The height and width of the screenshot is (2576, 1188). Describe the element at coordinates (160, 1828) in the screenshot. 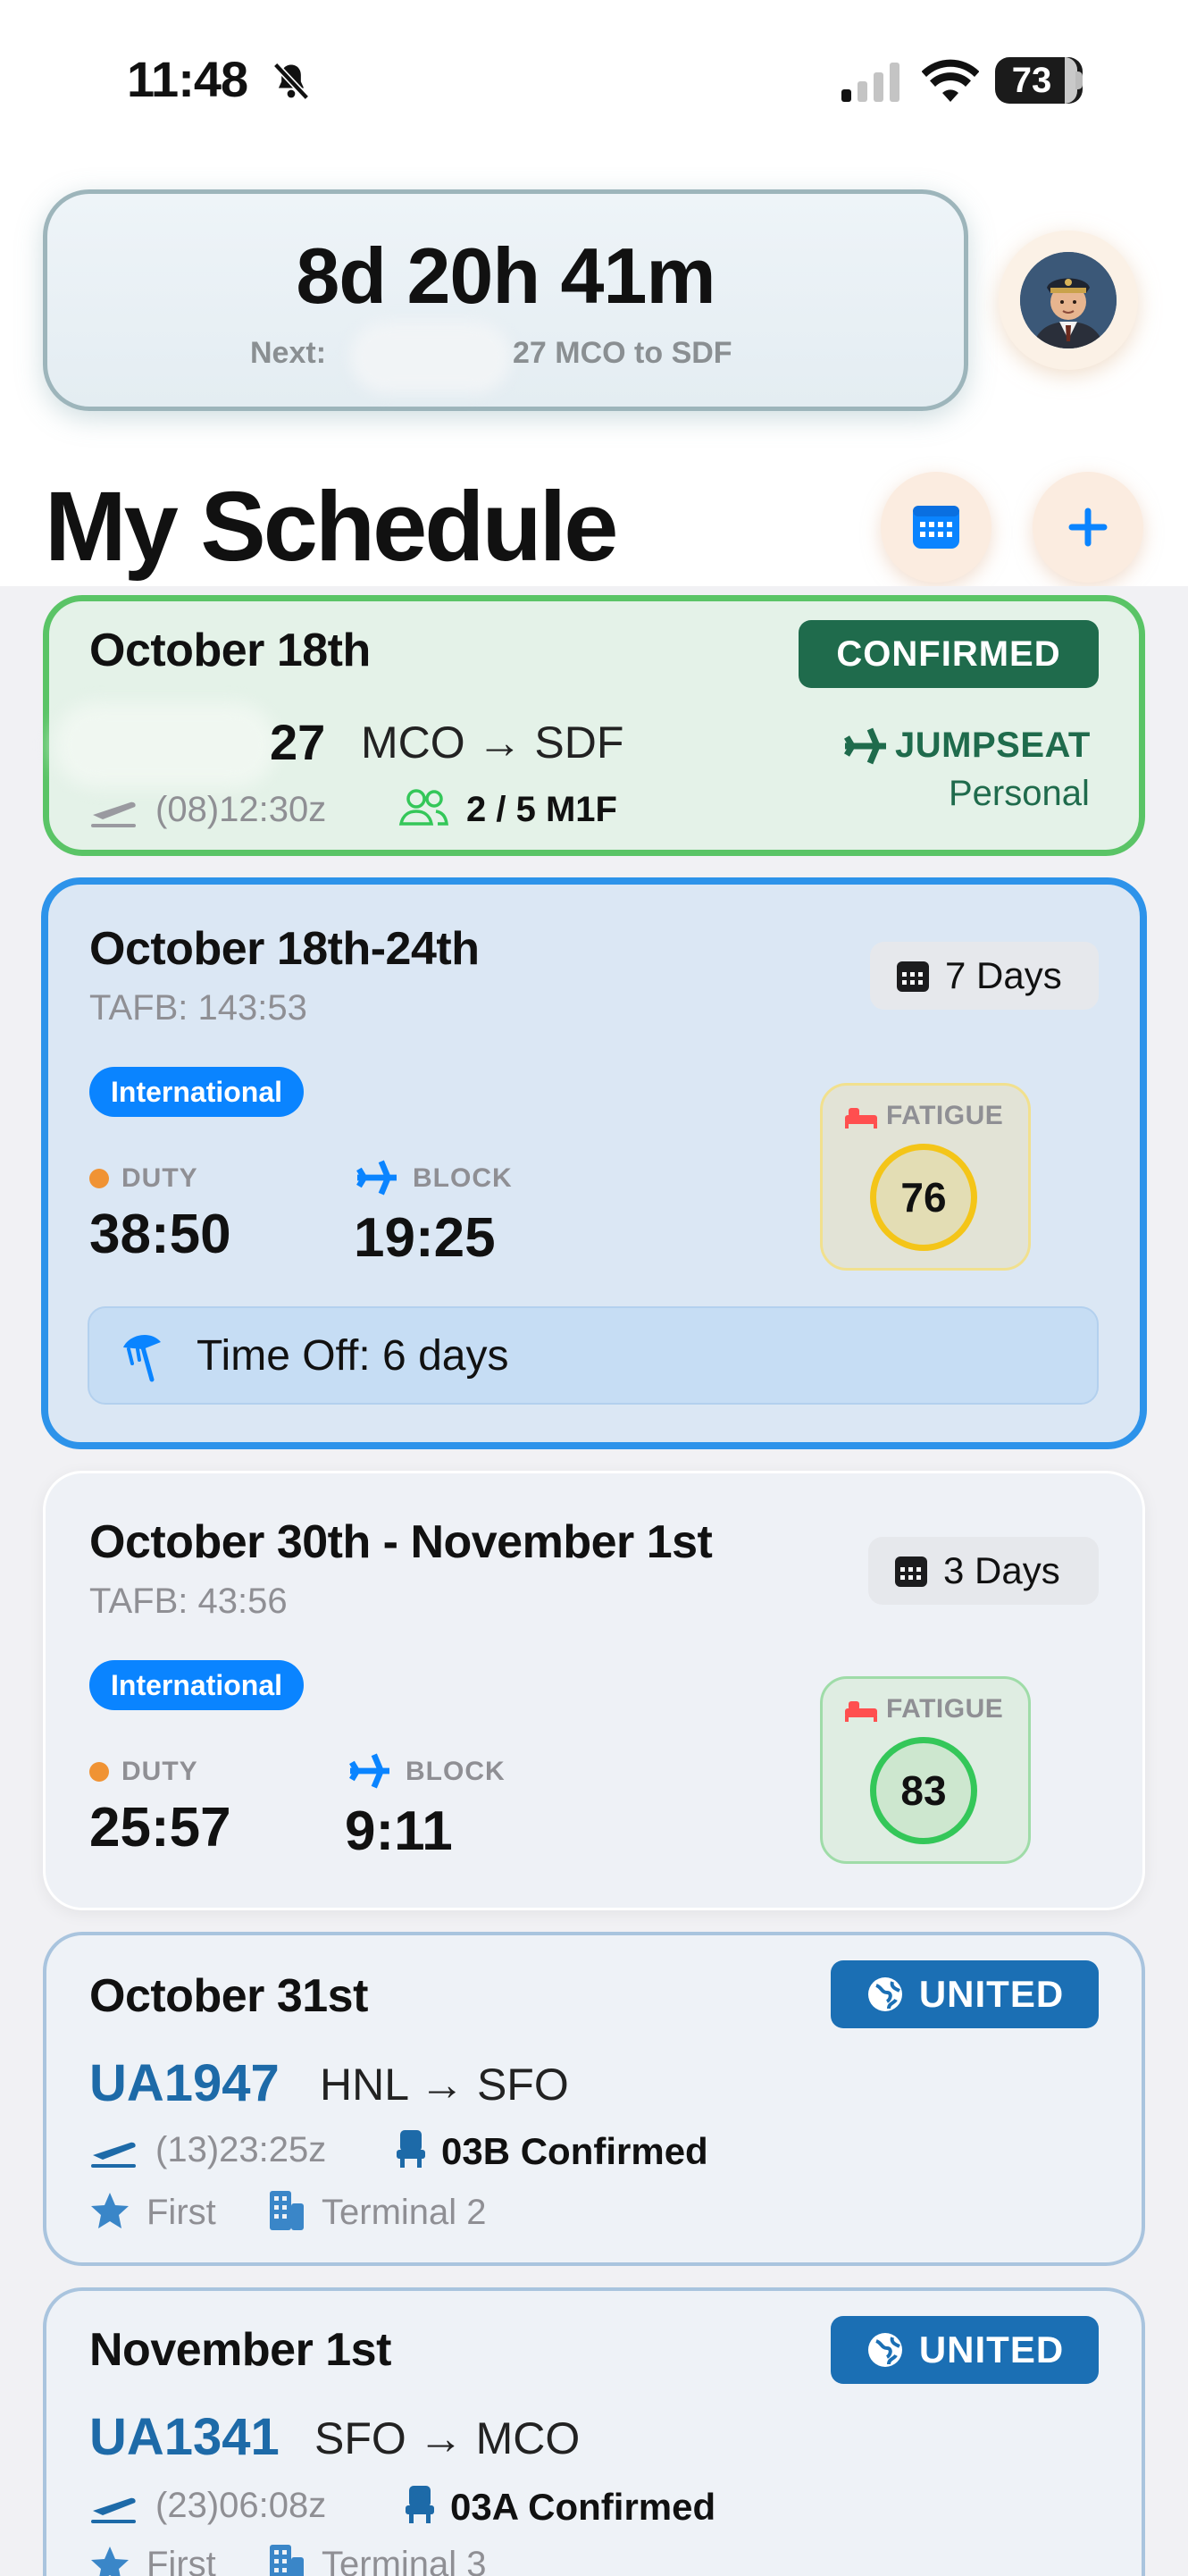

I see `duty-value: 25:57` at that location.